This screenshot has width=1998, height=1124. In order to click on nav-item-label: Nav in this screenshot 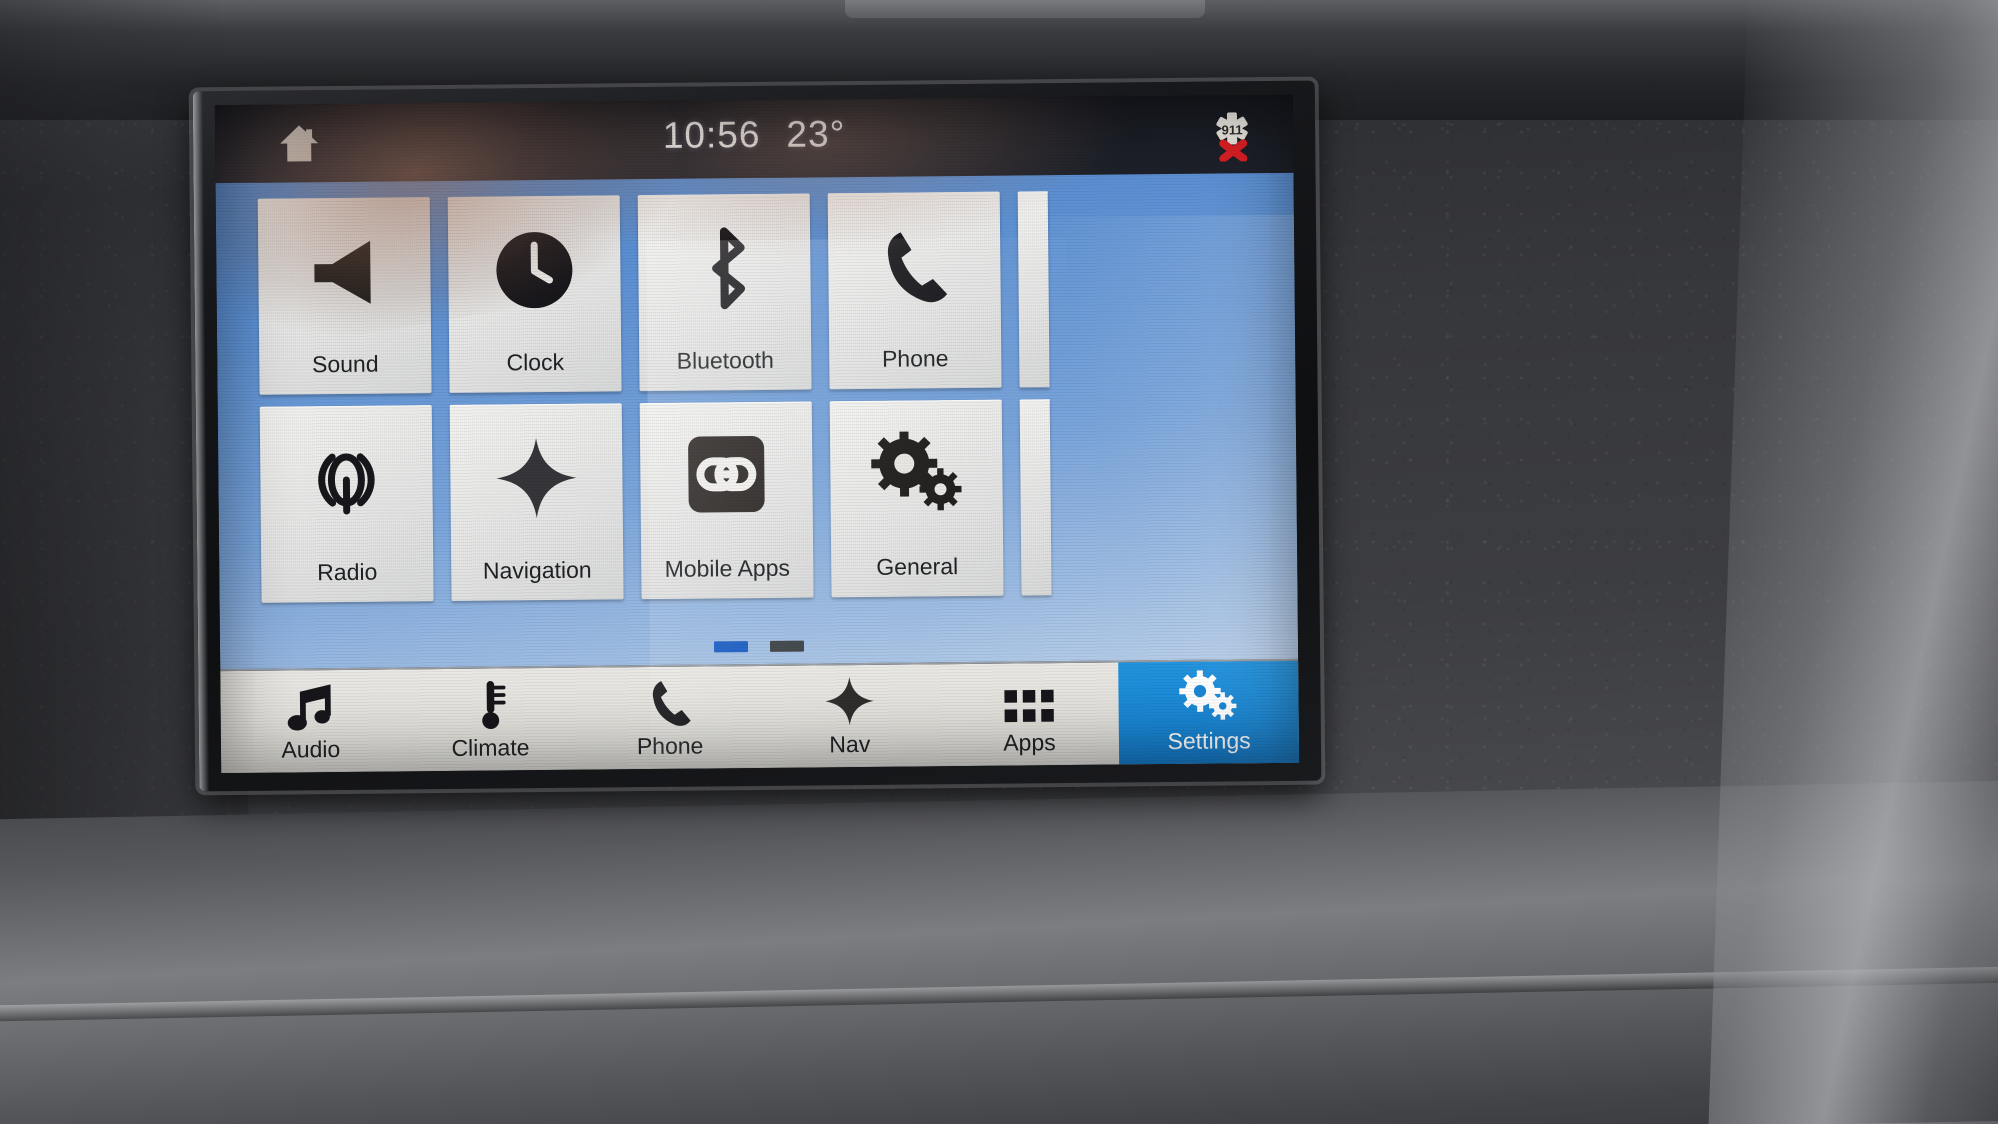, I will do `click(850, 743)`.